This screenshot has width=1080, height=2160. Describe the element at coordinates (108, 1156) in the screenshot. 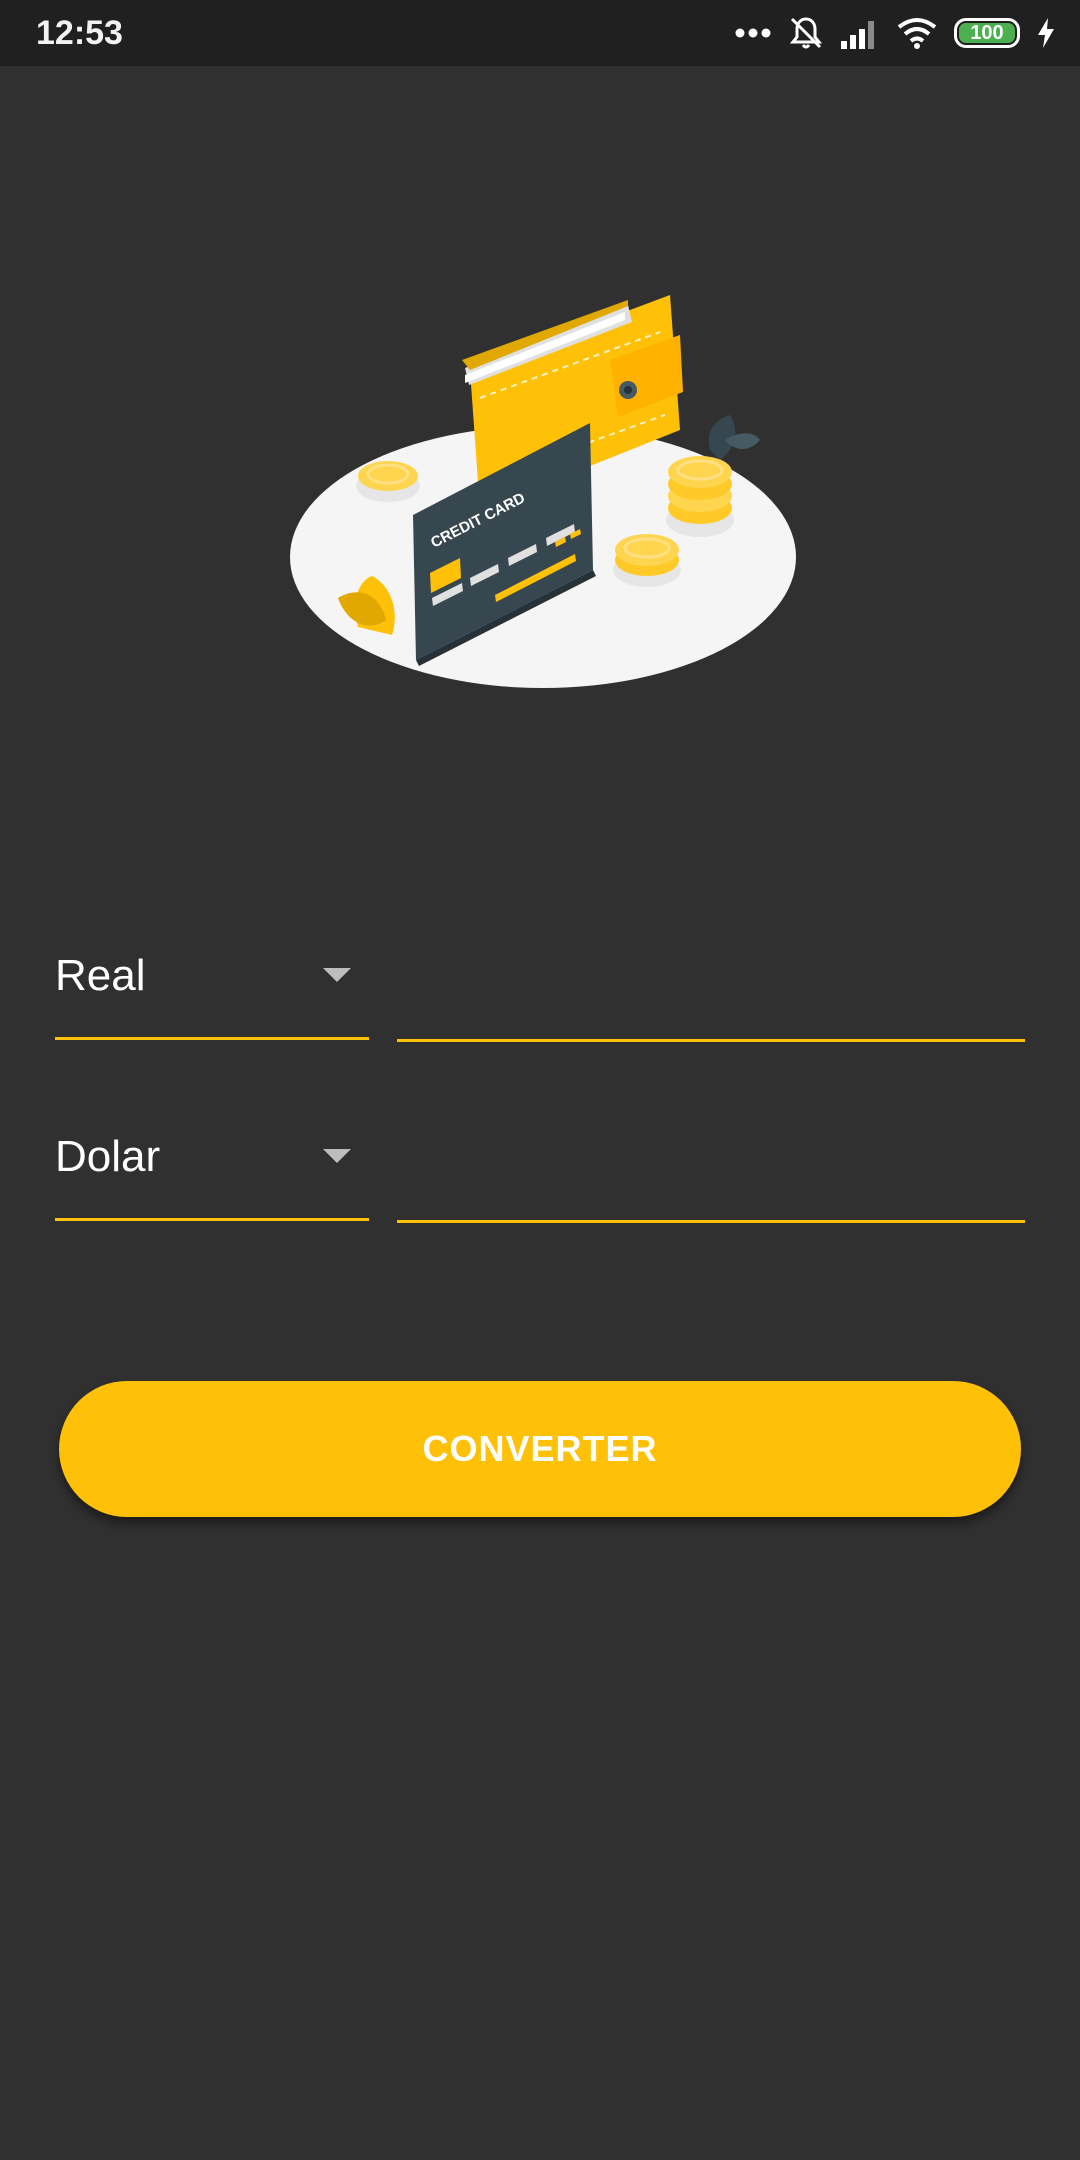

I see `to-currency-label: Dolar` at that location.